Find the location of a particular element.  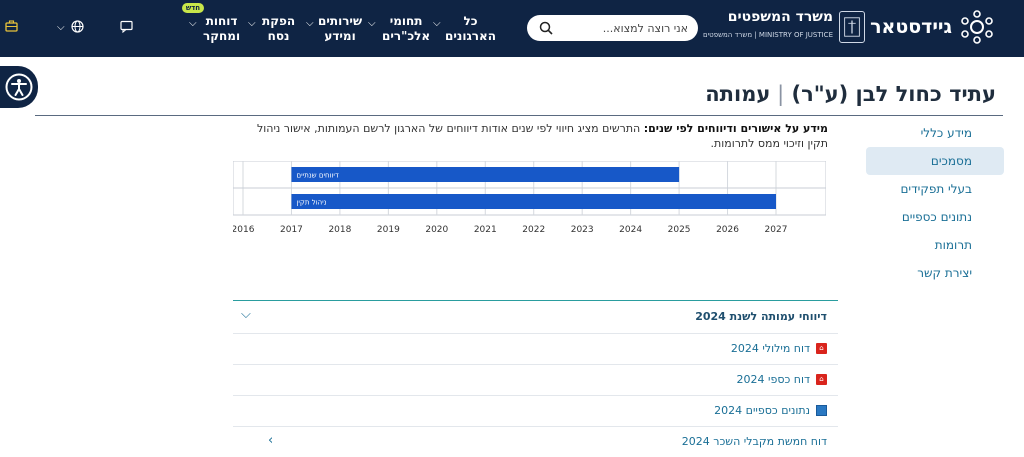

nav-reports-research: דוחות ומחקר ⌵ is located at coordinates (215, 29).